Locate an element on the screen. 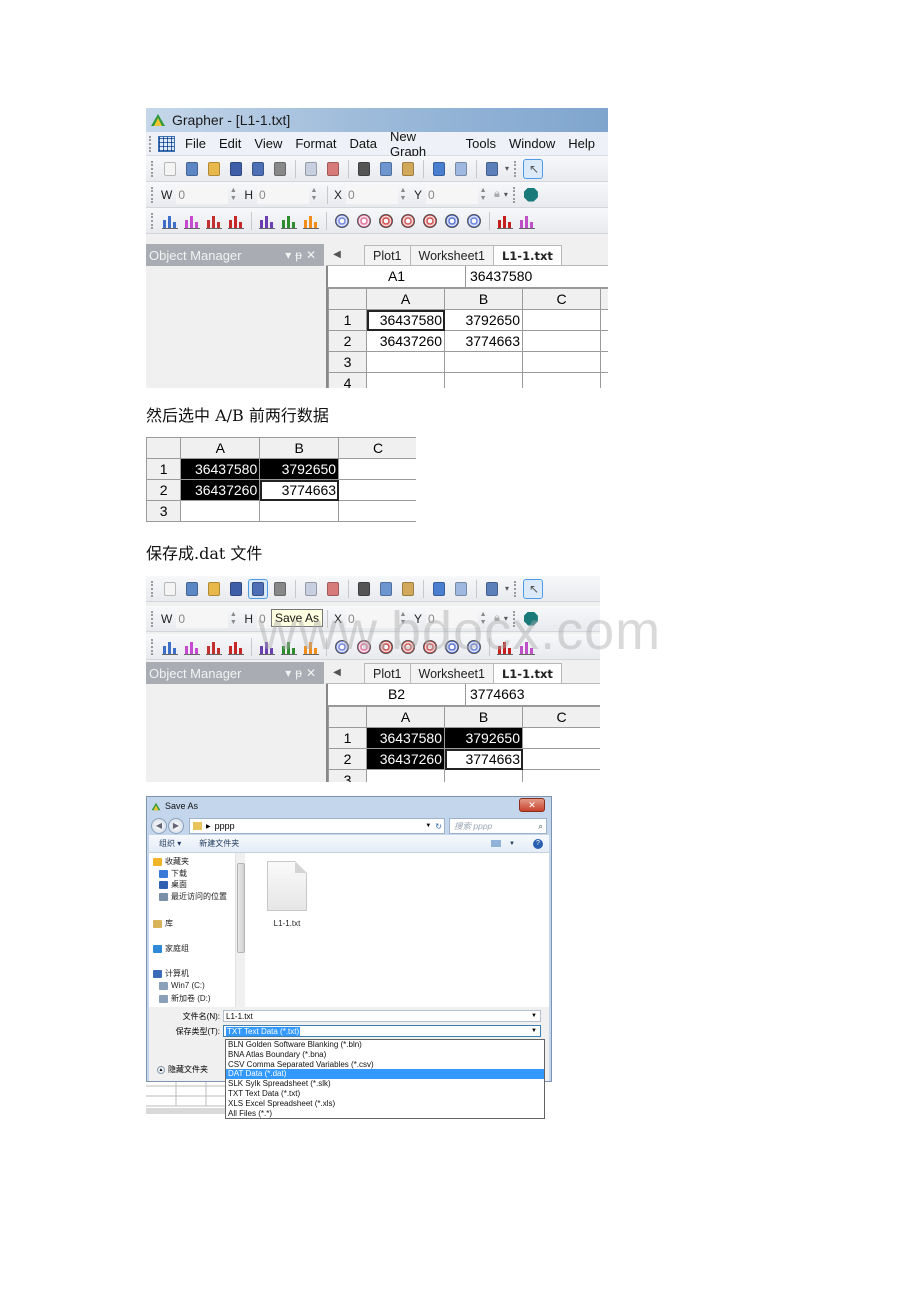 This screenshot has width=920, height=1302. cell-c2 is located at coordinates (561, 759).